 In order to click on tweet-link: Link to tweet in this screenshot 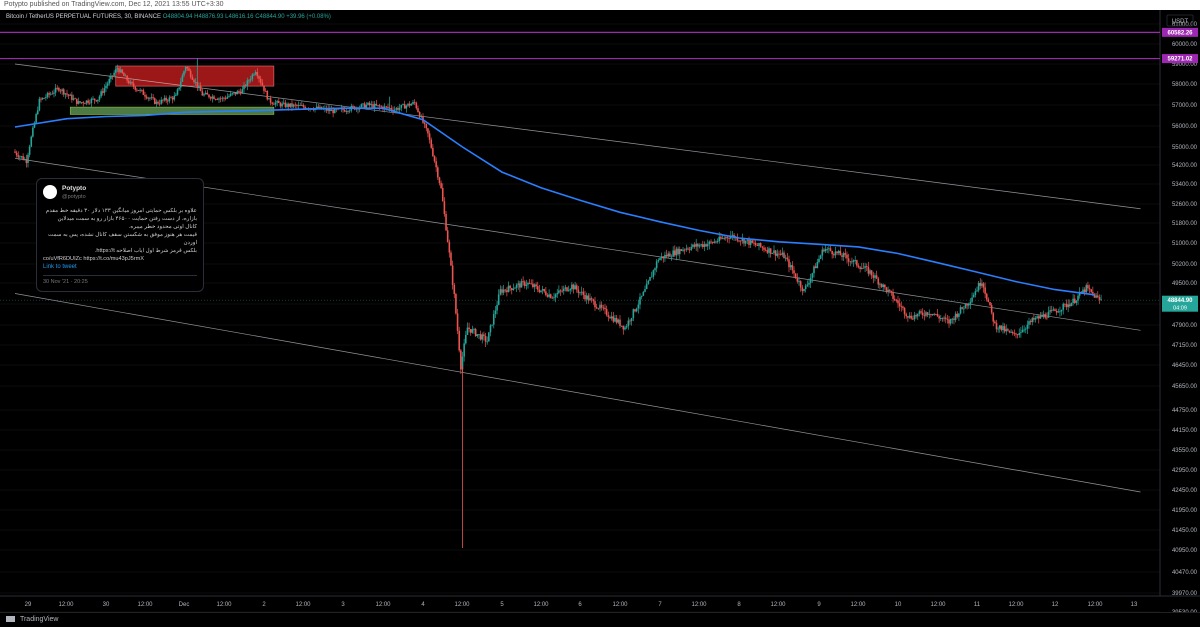, I will do `click(60, 267)`.